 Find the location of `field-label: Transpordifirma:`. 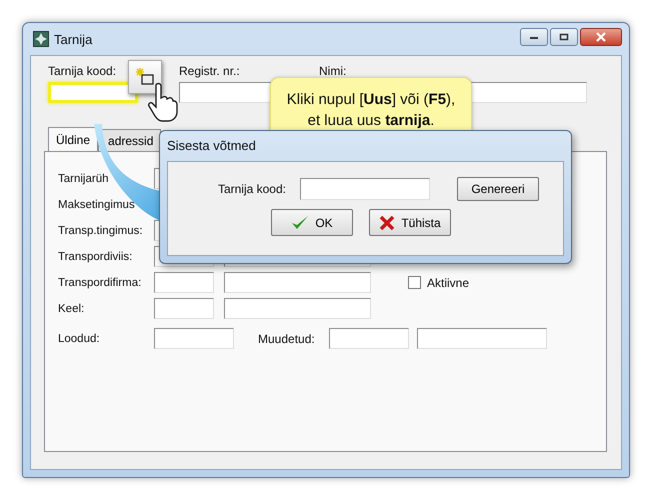

field-label: Transpordifirma: is located at coordinates (100, 282).